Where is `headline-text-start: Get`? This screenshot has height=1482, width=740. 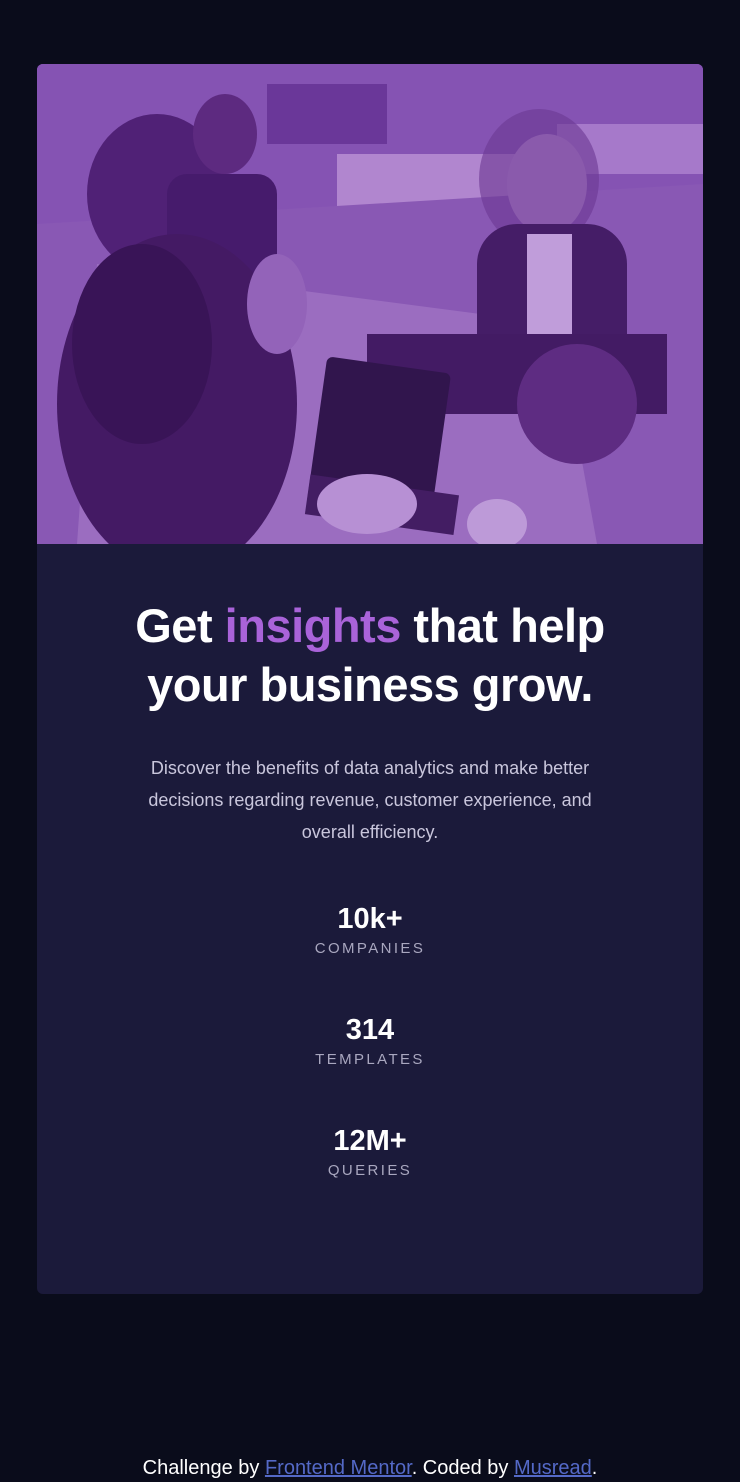
headline-text-start: Get is located at coordinates (180, 625).